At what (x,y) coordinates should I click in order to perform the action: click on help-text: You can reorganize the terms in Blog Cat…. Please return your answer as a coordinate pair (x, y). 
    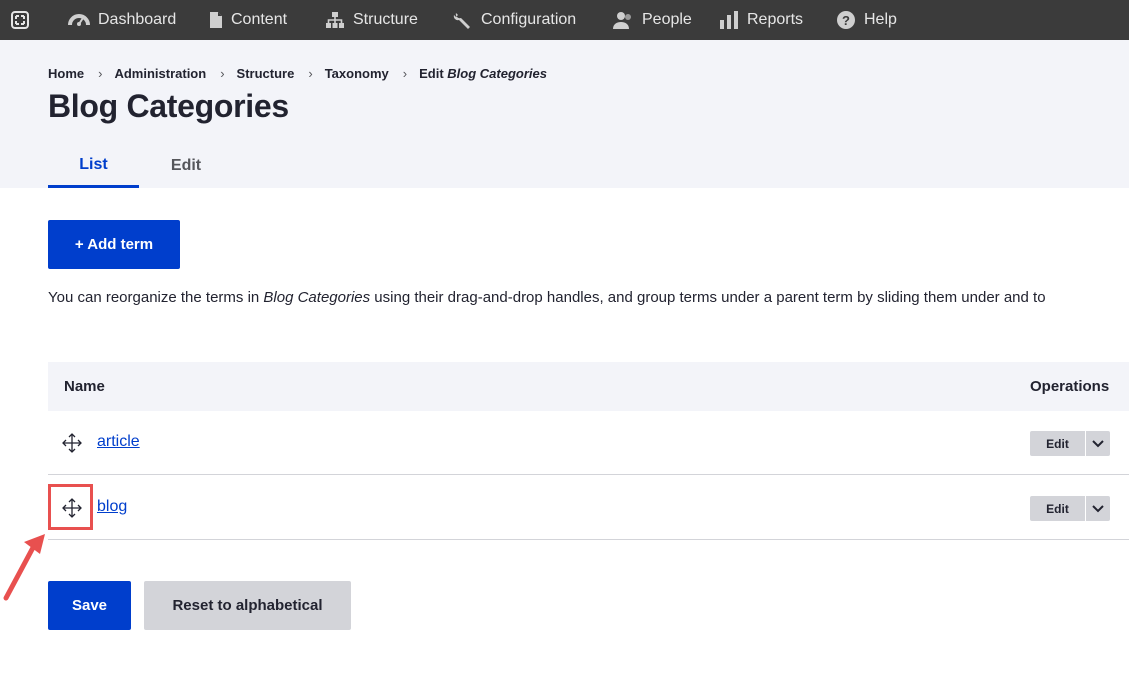
    Looking at the image, I should click on (547, 297).